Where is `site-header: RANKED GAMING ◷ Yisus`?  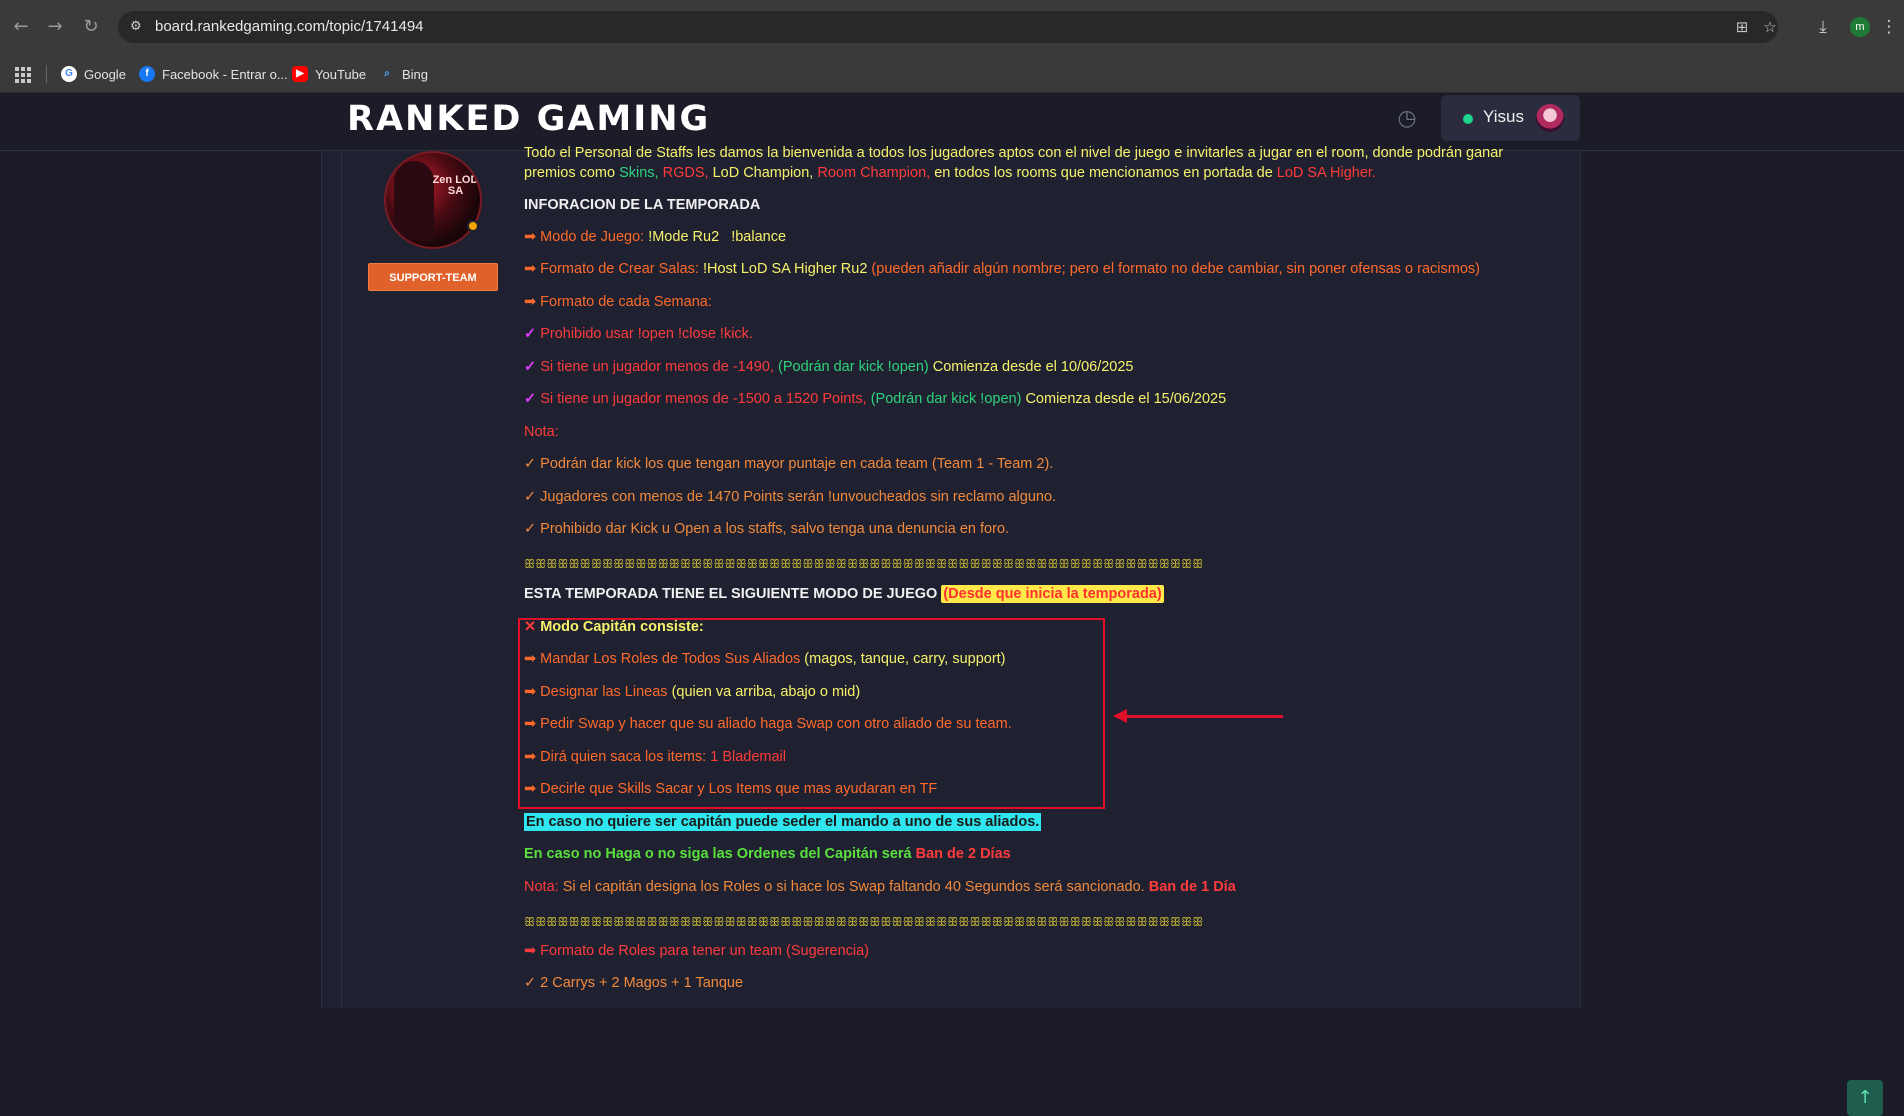
site-header: RANKED GAMING ◷ Yisus is located at coordinates (952, 122).